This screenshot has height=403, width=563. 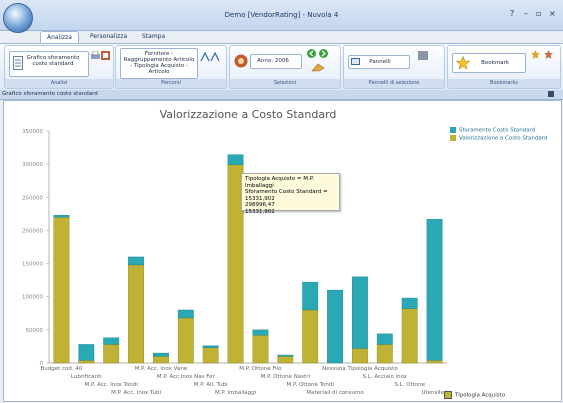 What do you see at coordinates (463, 63) in the screenshot?
I see `star-icon` at bounding box center [463, 63].